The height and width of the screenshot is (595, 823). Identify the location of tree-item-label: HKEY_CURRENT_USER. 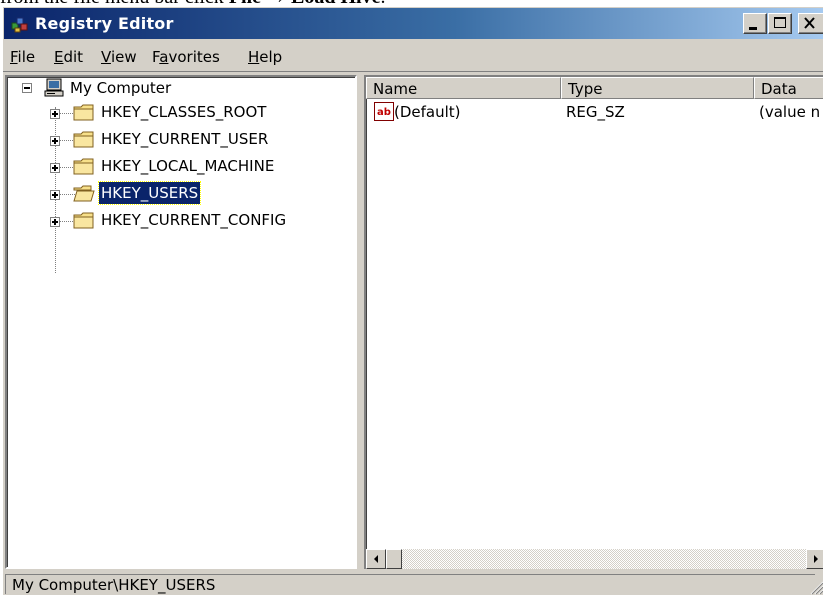
(185, 139).